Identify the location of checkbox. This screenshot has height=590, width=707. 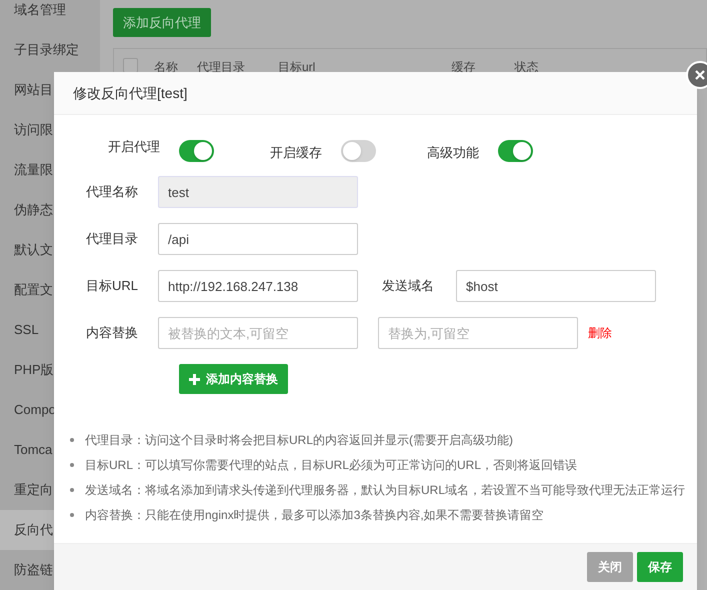
(130, 65).